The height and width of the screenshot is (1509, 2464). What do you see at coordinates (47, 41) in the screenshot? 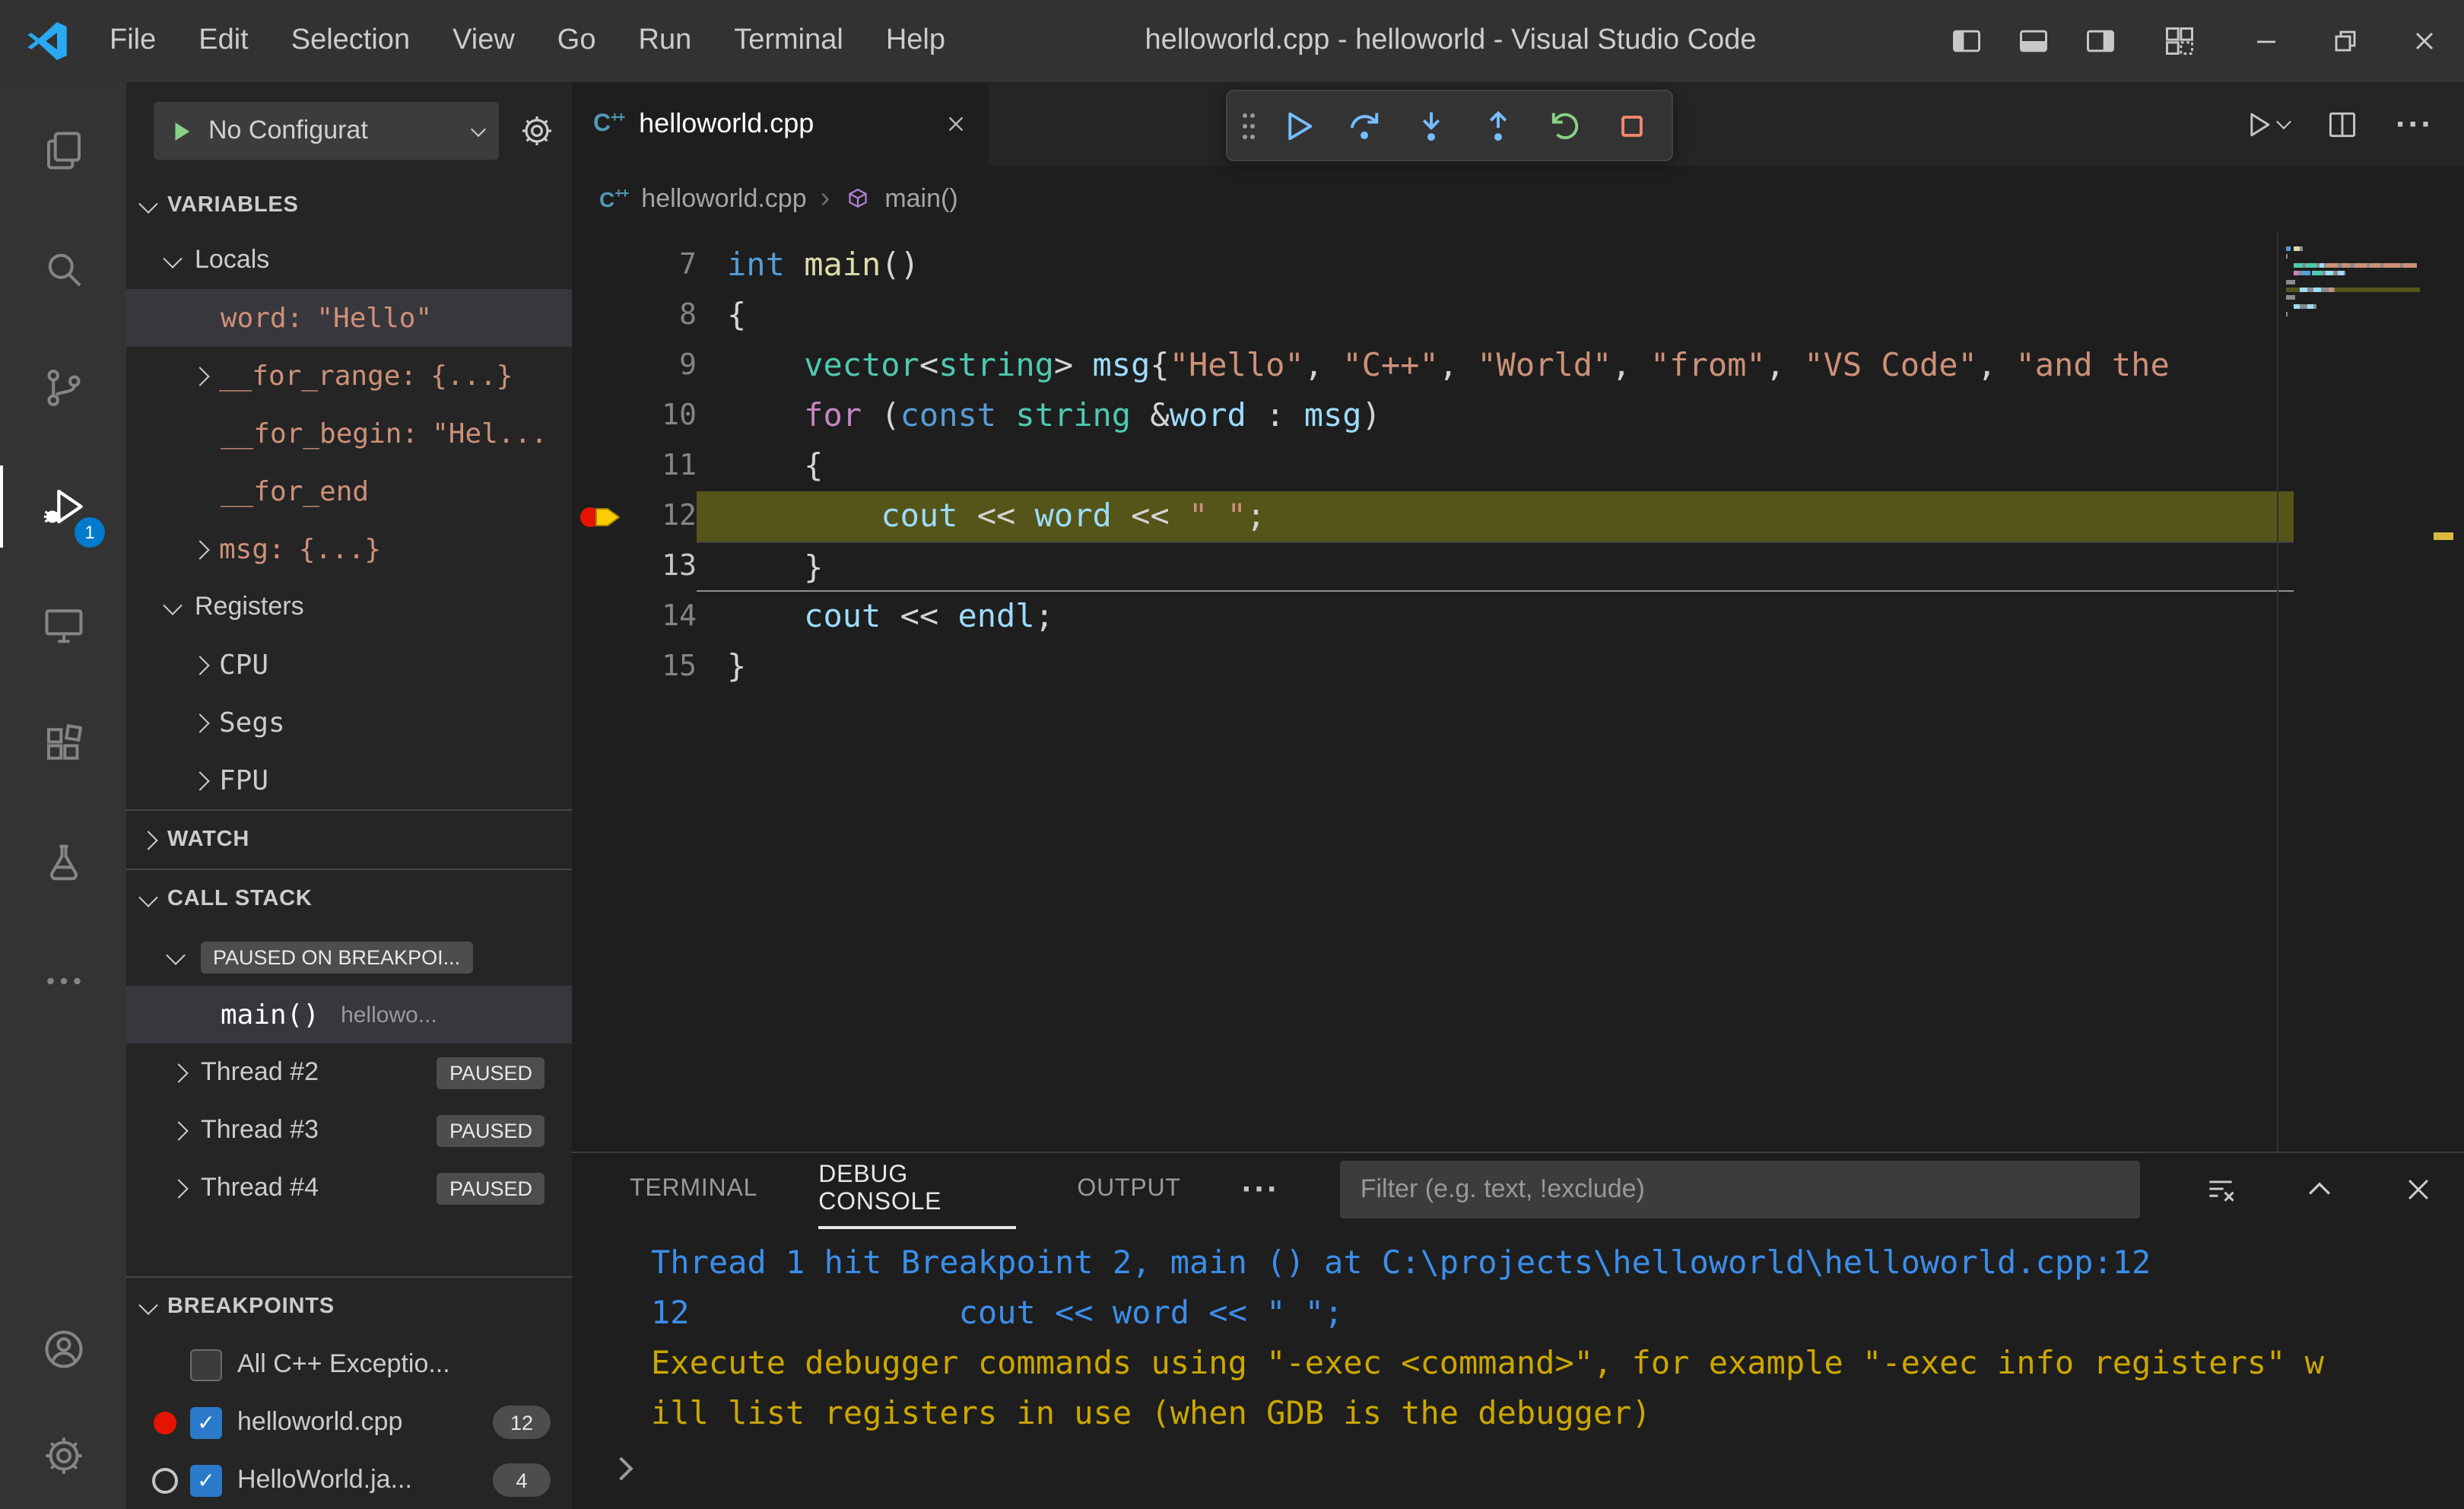
I see `vscode-logo-icon` at bounding box center [47, 41].